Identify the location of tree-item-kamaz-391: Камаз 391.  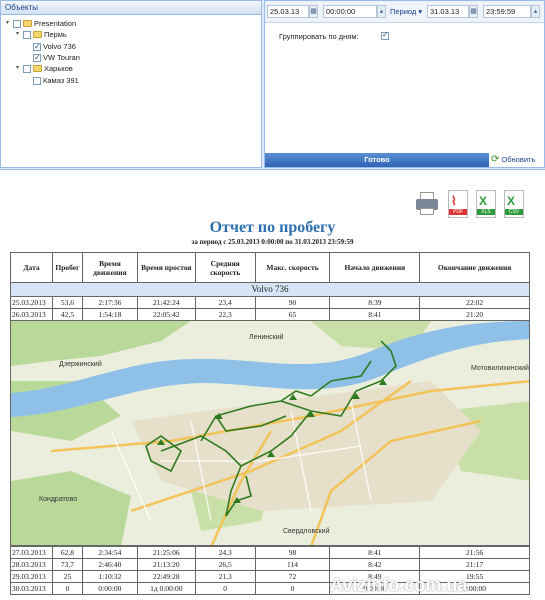
(55, 80).